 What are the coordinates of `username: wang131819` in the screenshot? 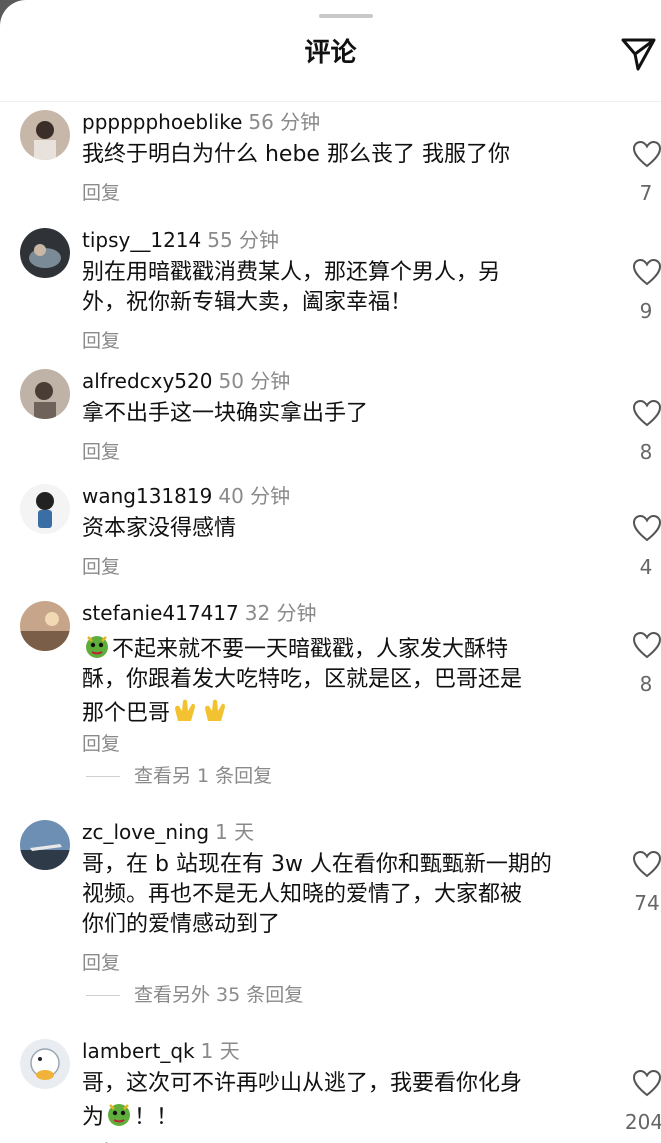 It's located at (147, 496).